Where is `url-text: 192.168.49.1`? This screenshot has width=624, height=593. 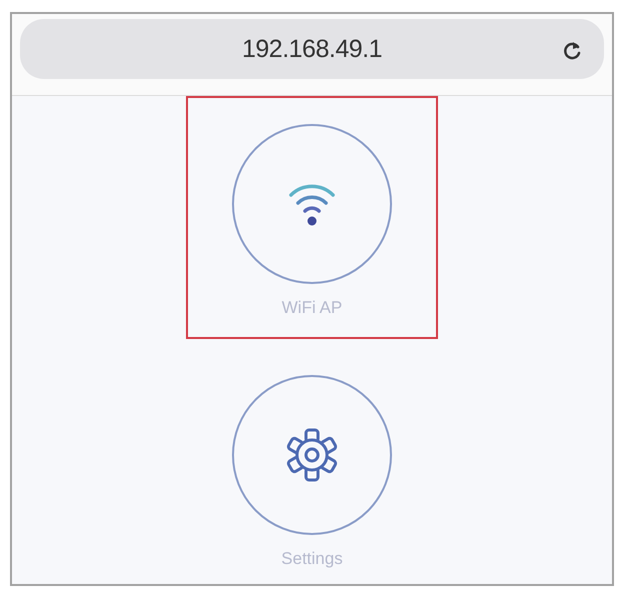 url-text: 192.168.49.1 is located at coordinates (312, 49).